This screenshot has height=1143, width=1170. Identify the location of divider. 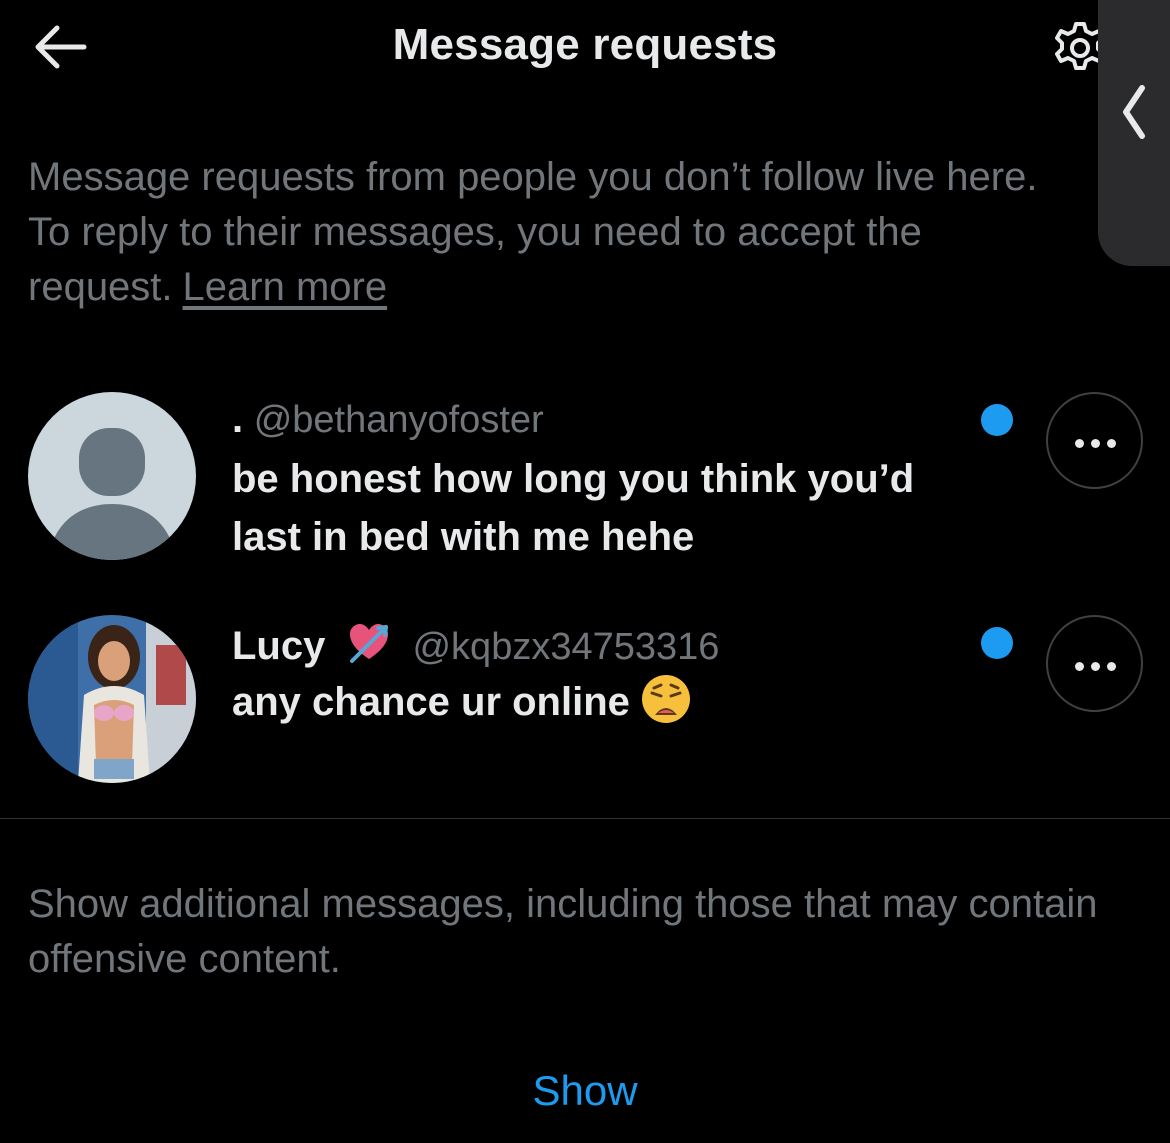
(585, 818).